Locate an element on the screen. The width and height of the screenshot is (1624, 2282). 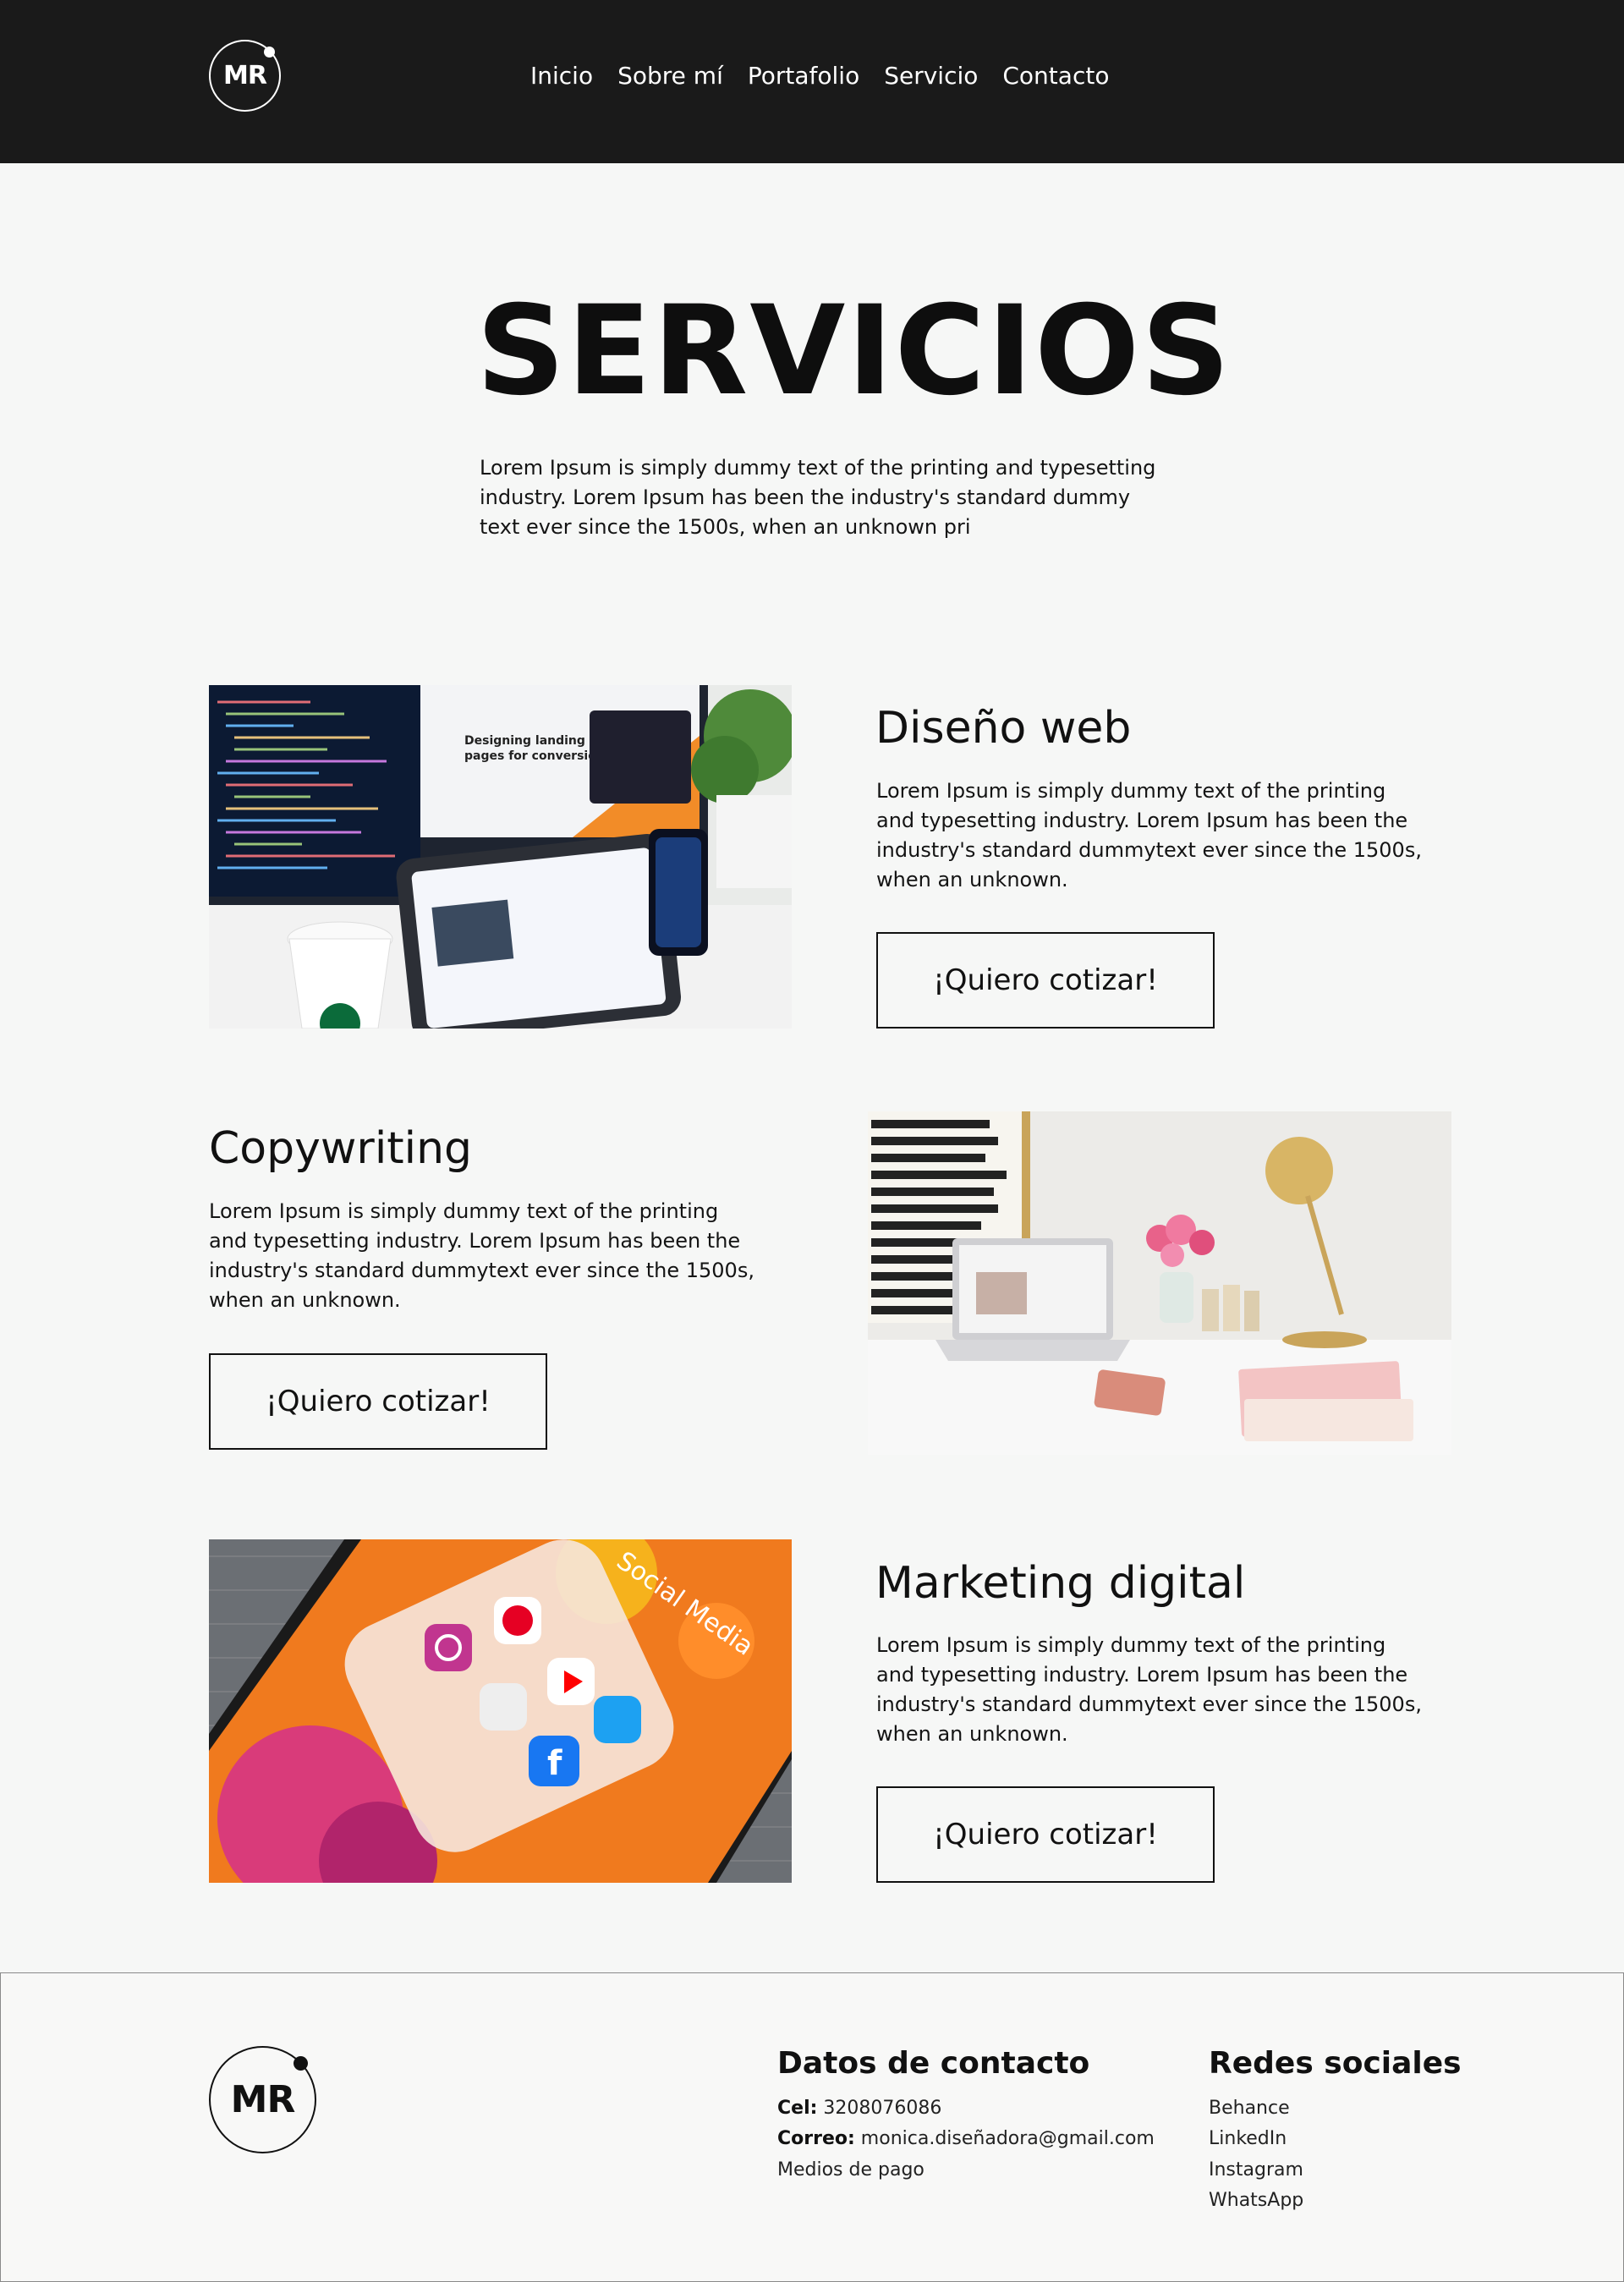
marketing-photo: f Social Media is located at coordinates (501, 1711).